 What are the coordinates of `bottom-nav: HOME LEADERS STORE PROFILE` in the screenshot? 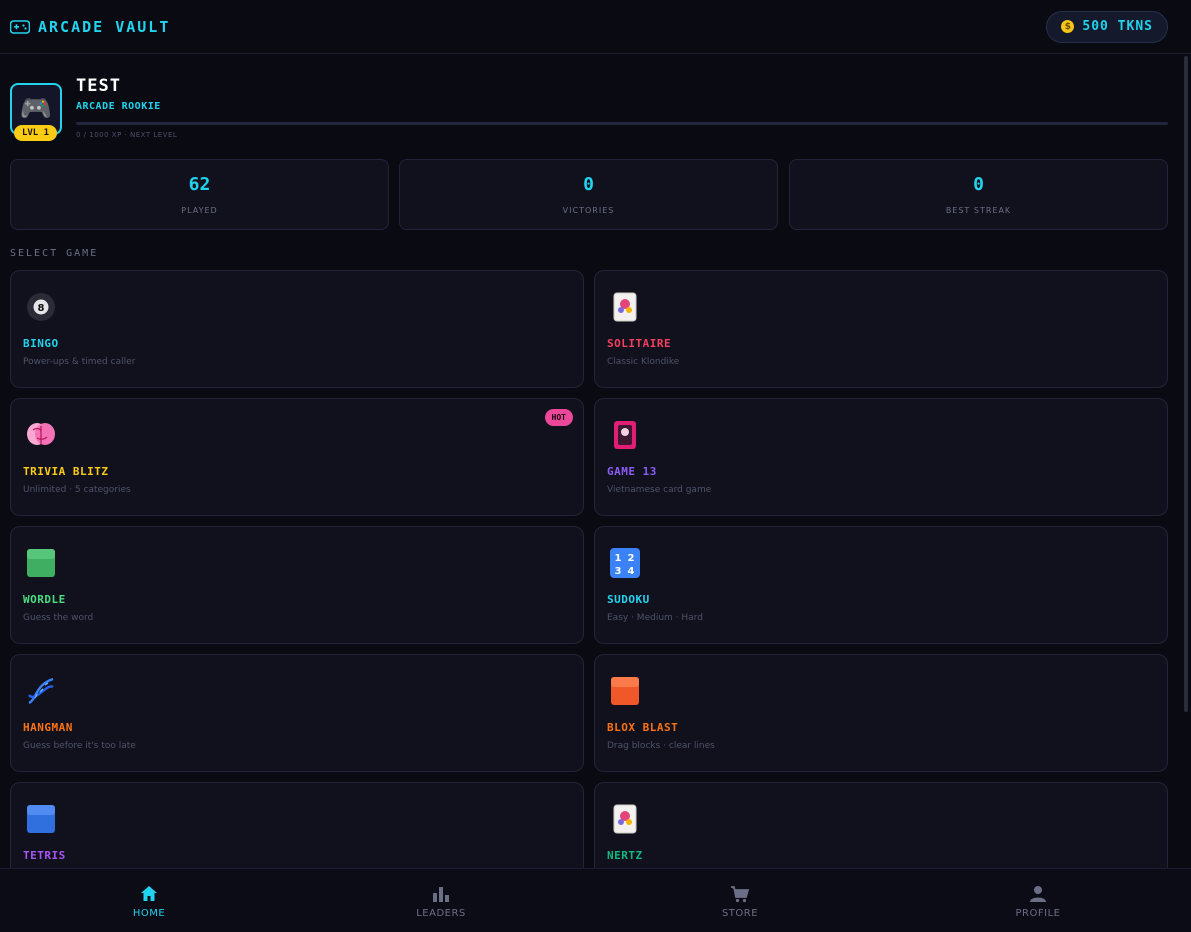 It's located at (595, 900).